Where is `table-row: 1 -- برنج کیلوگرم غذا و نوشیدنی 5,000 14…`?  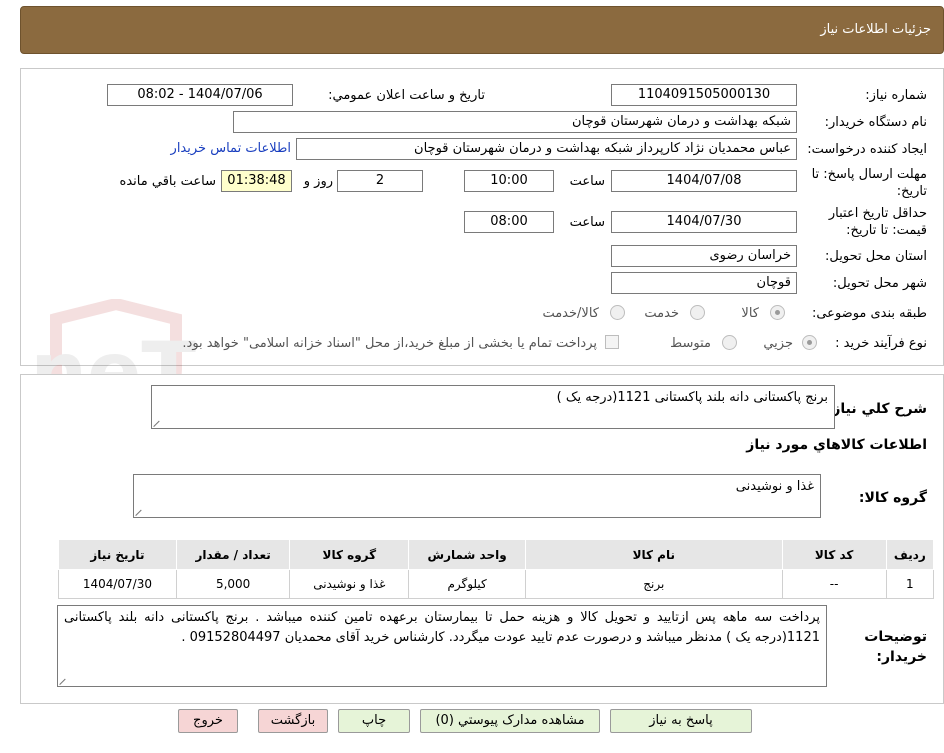 table-row: 1 -- برنج کیلوگرم غذا و نوشیدنی 5,000 14… is located at coordinates (496, 584).